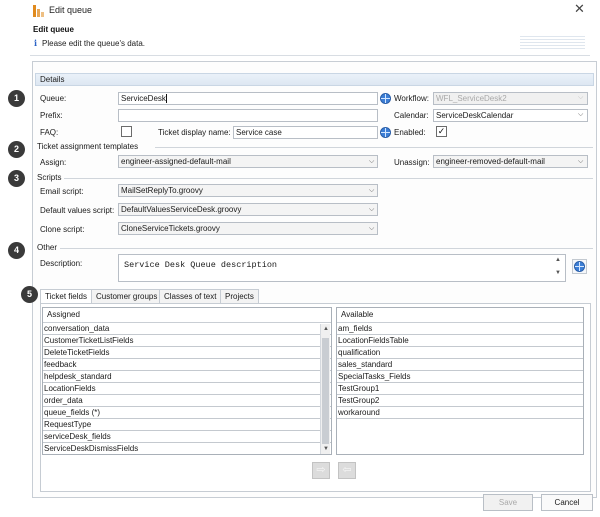  Describe the element at coordinates (187, 413) in the screenshot. I see `list-item: queue_fields (*)` at that location.